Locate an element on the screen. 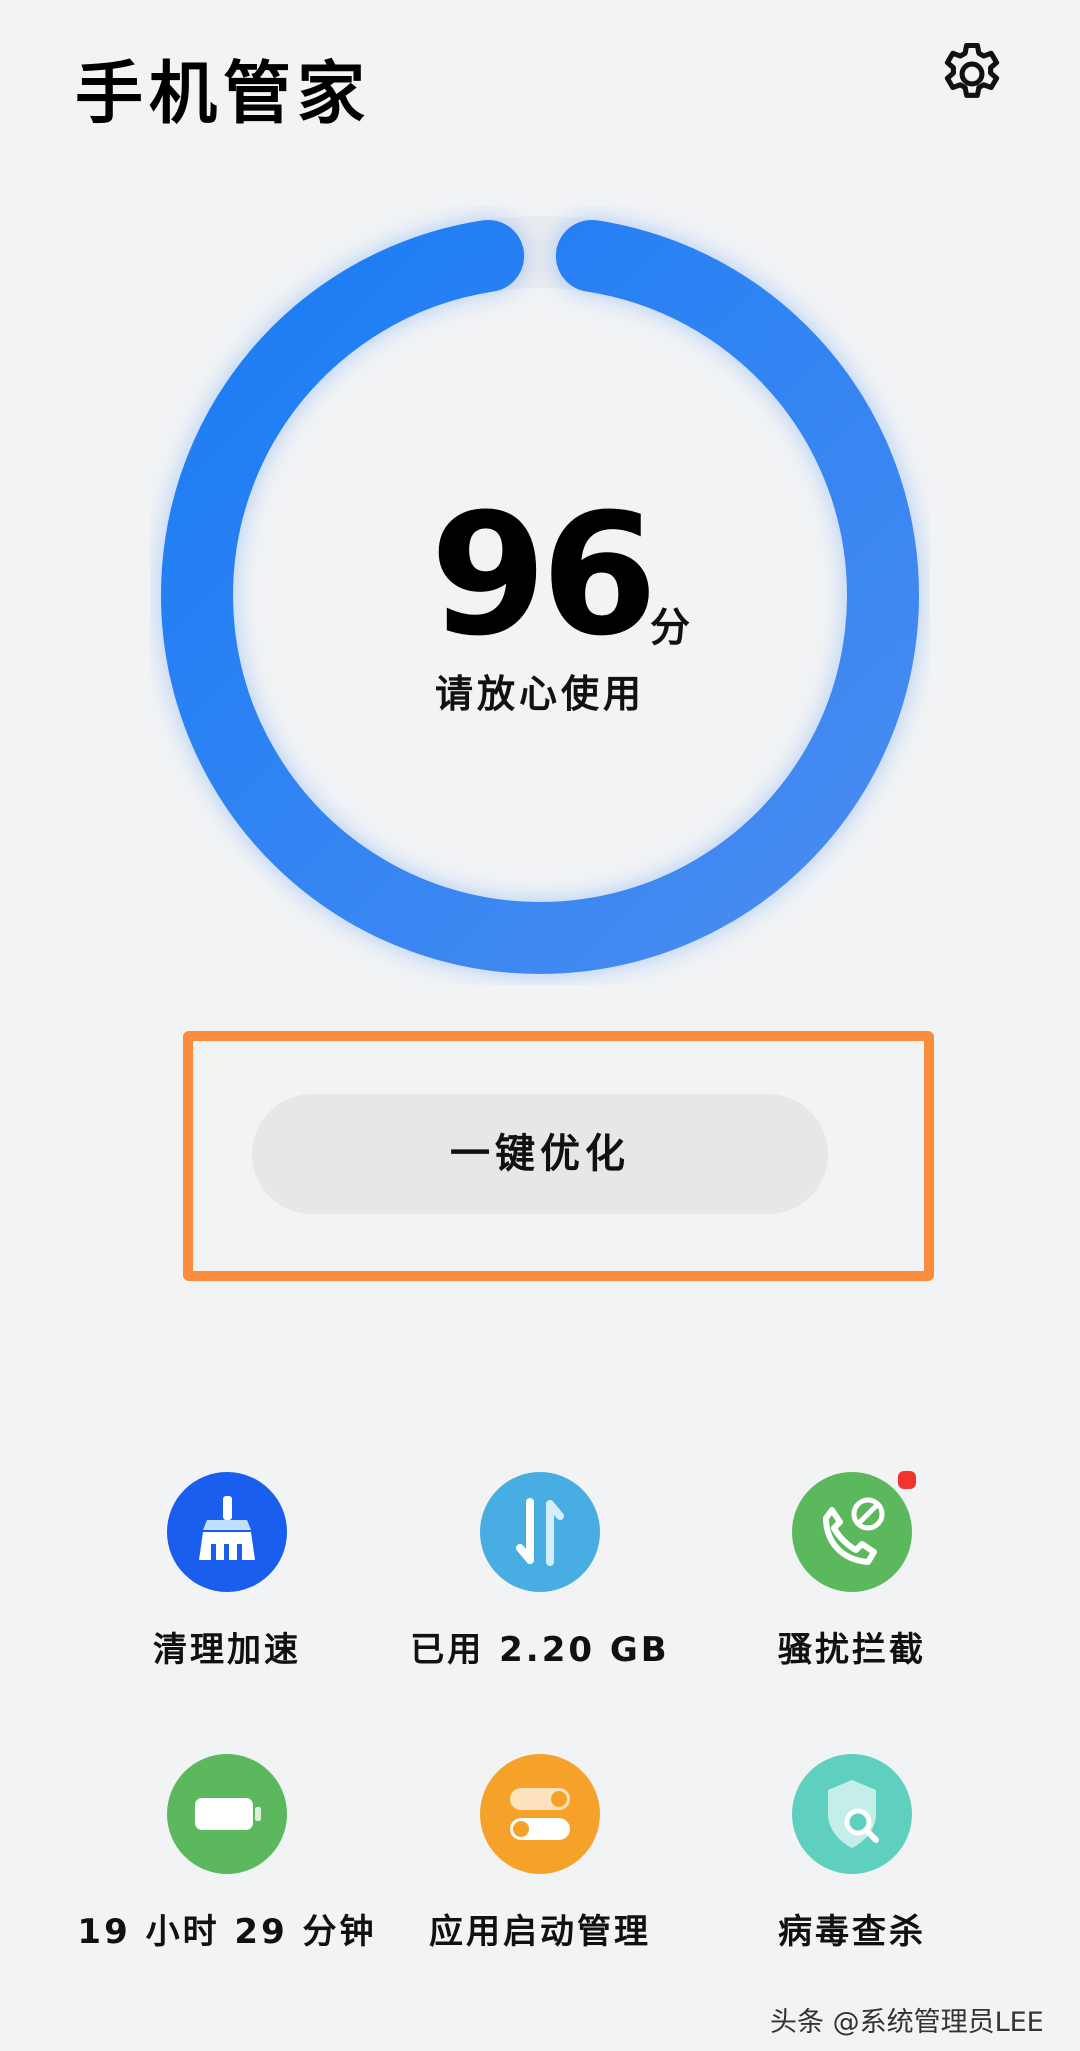  tool-label: 应用启动管理 is located at coordinates (540, 1932).